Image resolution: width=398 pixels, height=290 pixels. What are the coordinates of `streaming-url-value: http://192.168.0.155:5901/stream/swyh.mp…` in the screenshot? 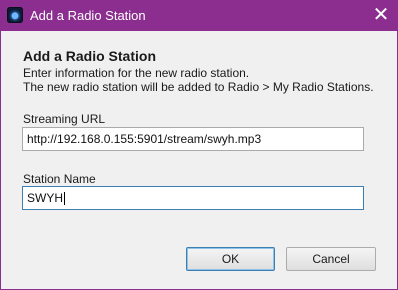 It's located at (144, 139).